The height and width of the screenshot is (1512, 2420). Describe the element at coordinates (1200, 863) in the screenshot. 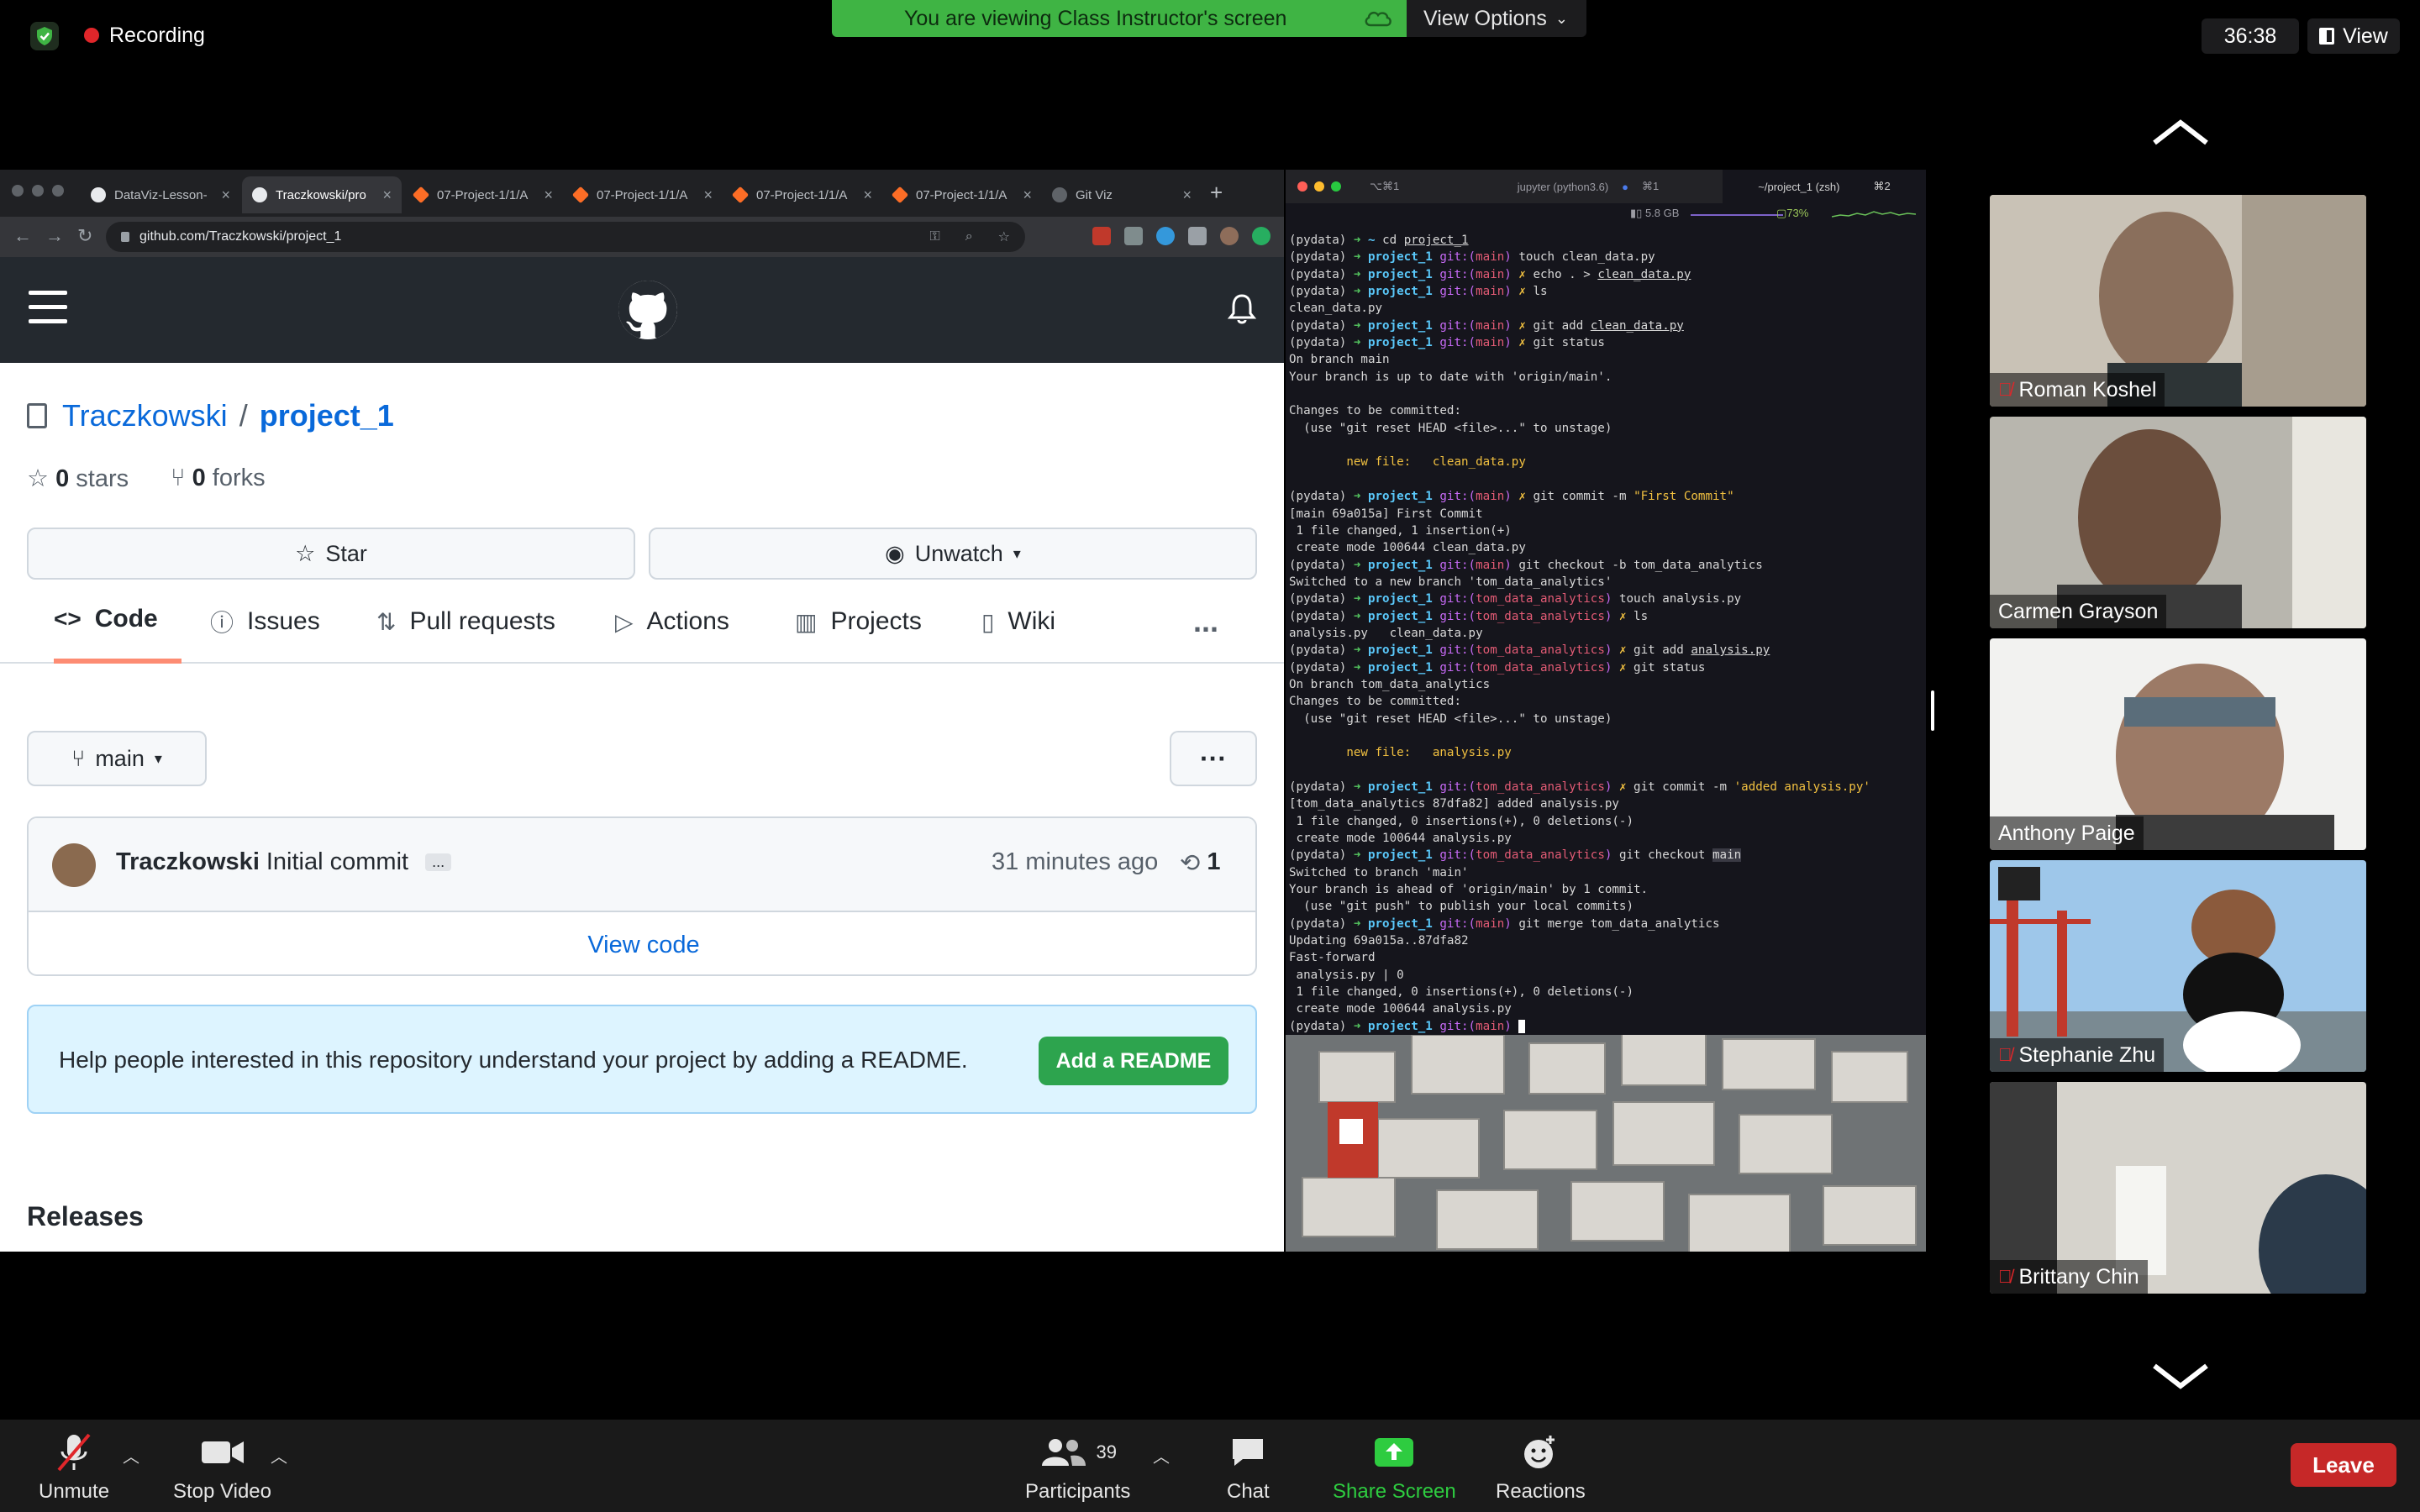

I see `commit-history-link: ⟲ 1` at that location.